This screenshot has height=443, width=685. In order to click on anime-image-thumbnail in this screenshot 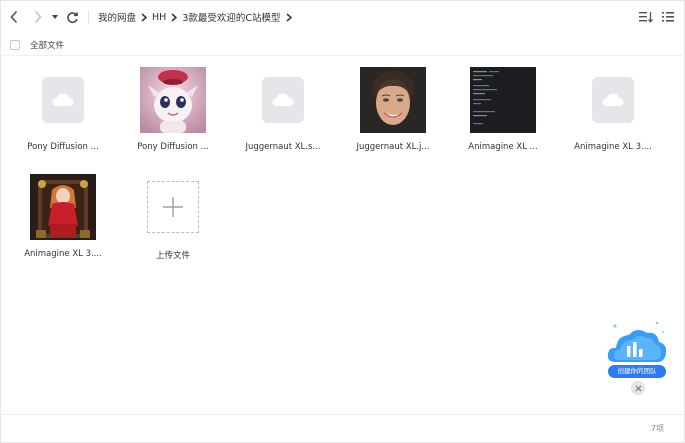, I will do `click(63, 207)`.